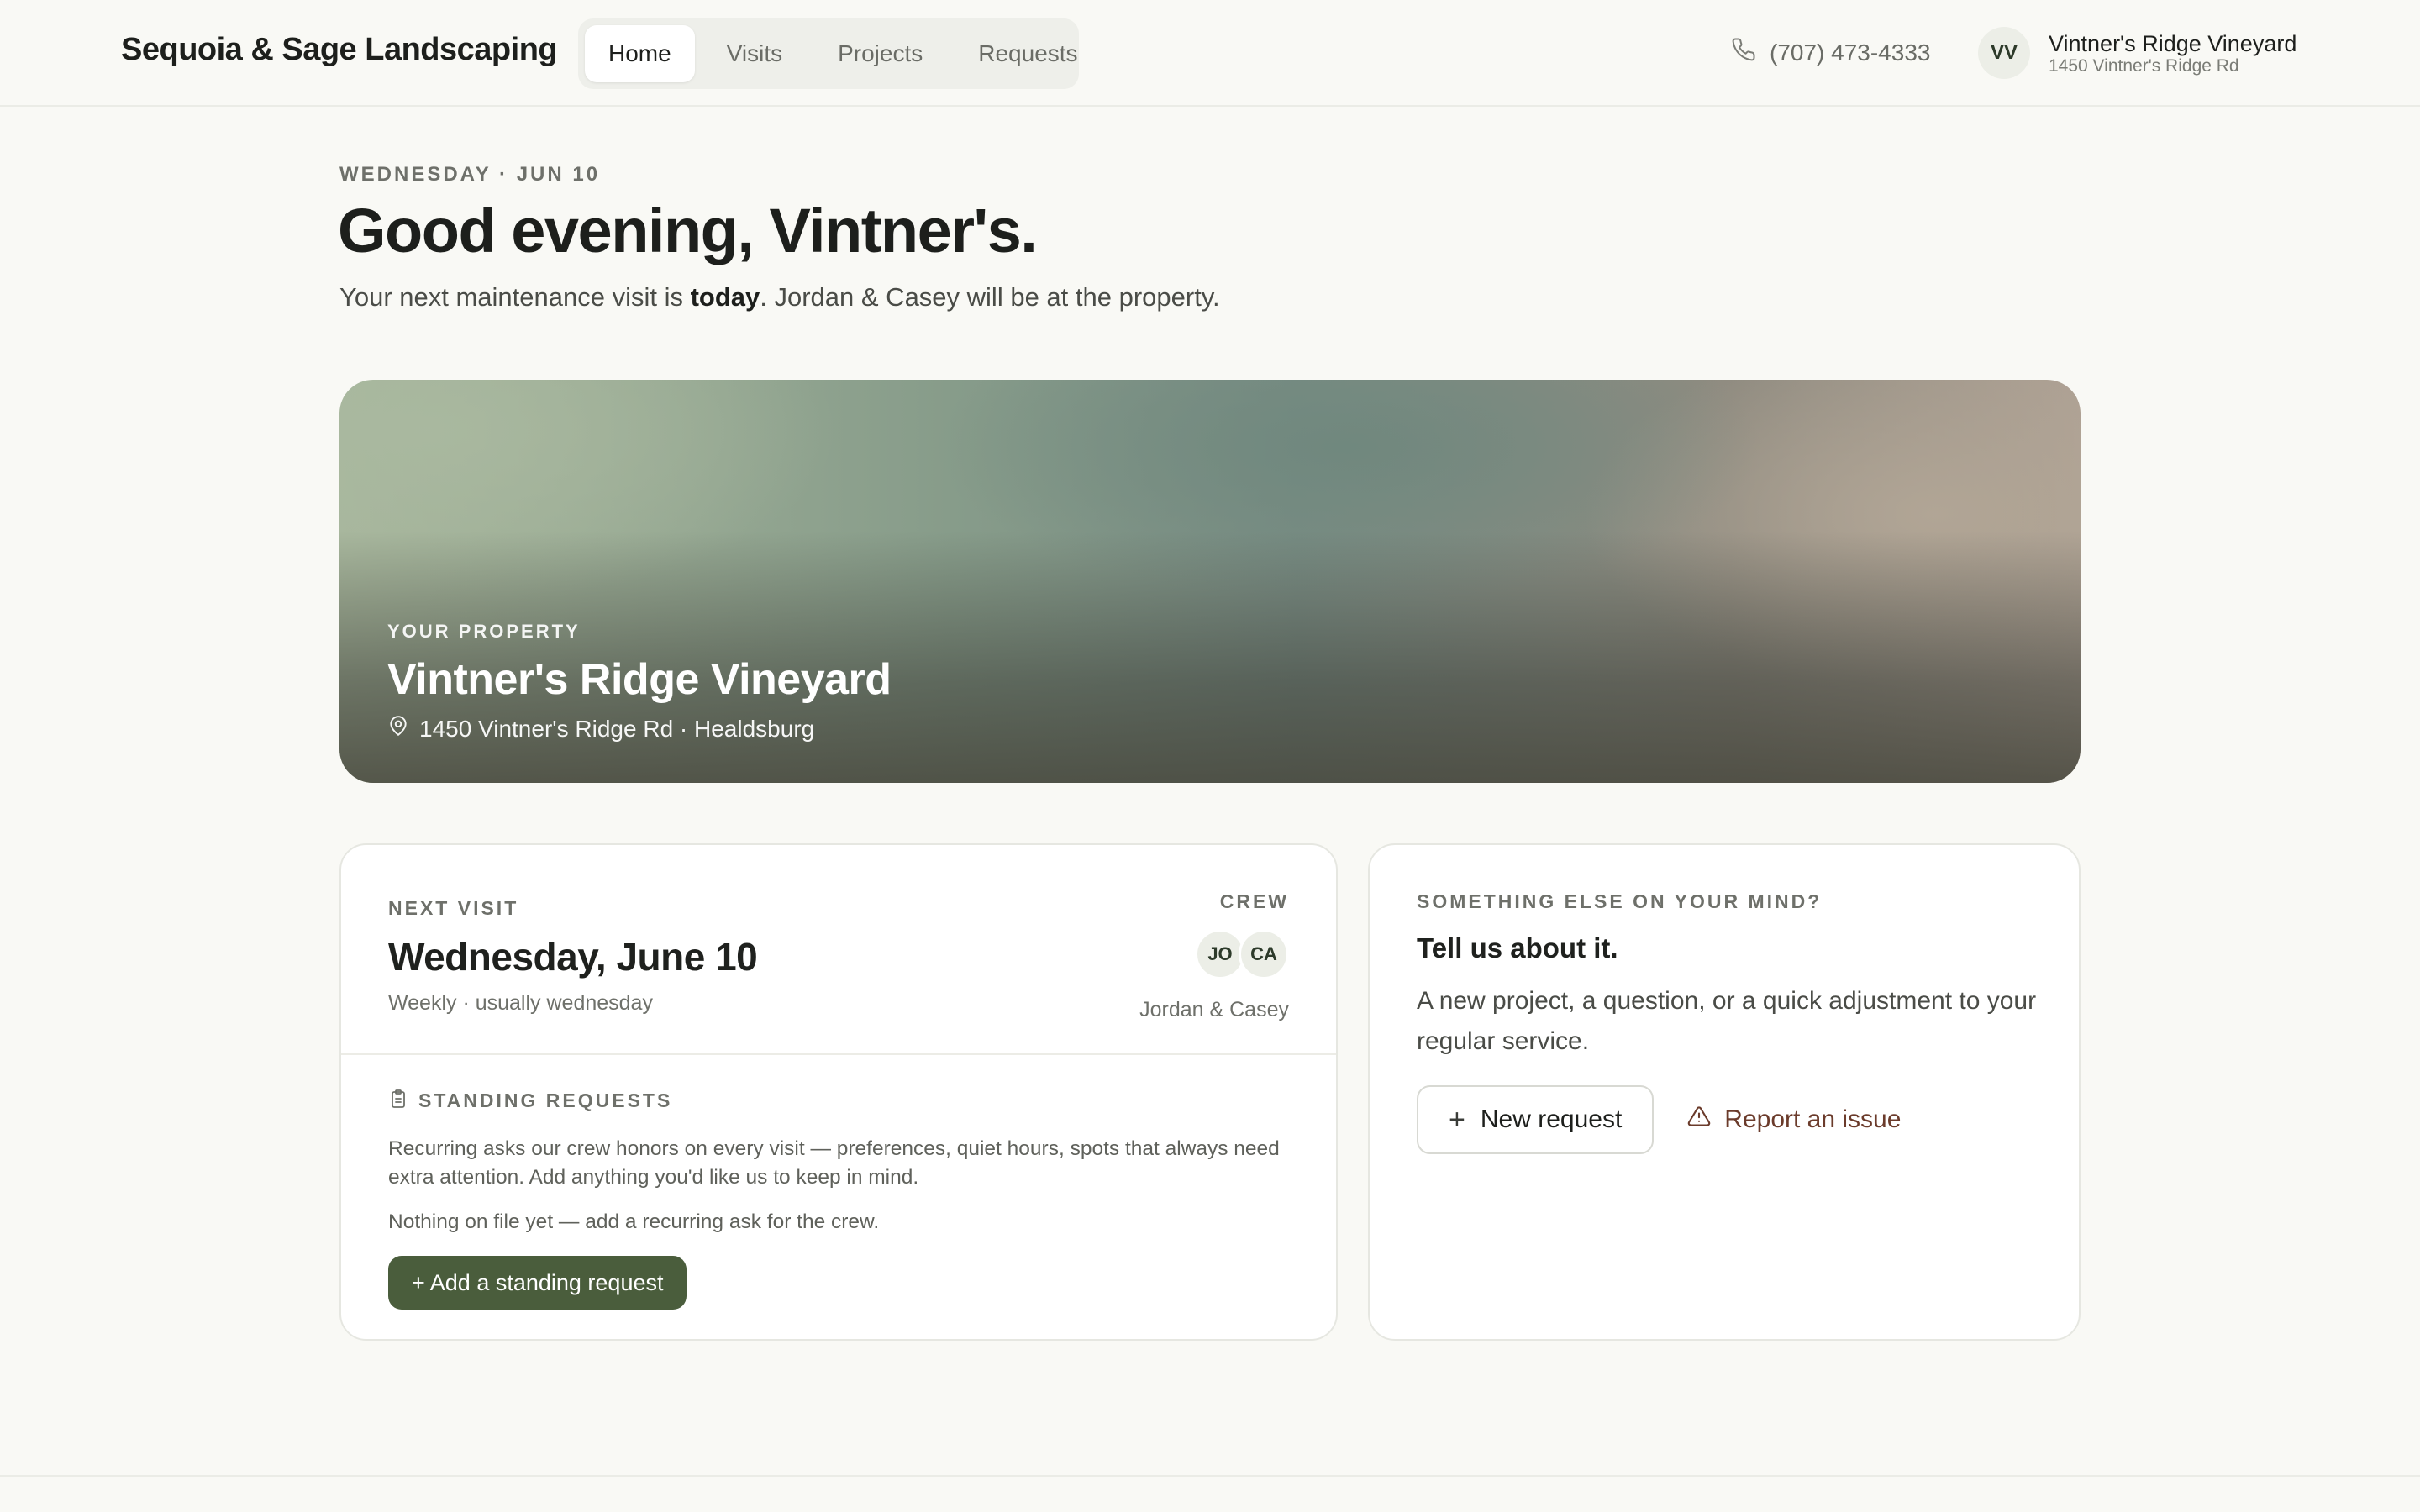 Image resolution: width=2420 pixels, height=1512 pixels. I want to click on tab-visits: Visits, so click(754, 53).